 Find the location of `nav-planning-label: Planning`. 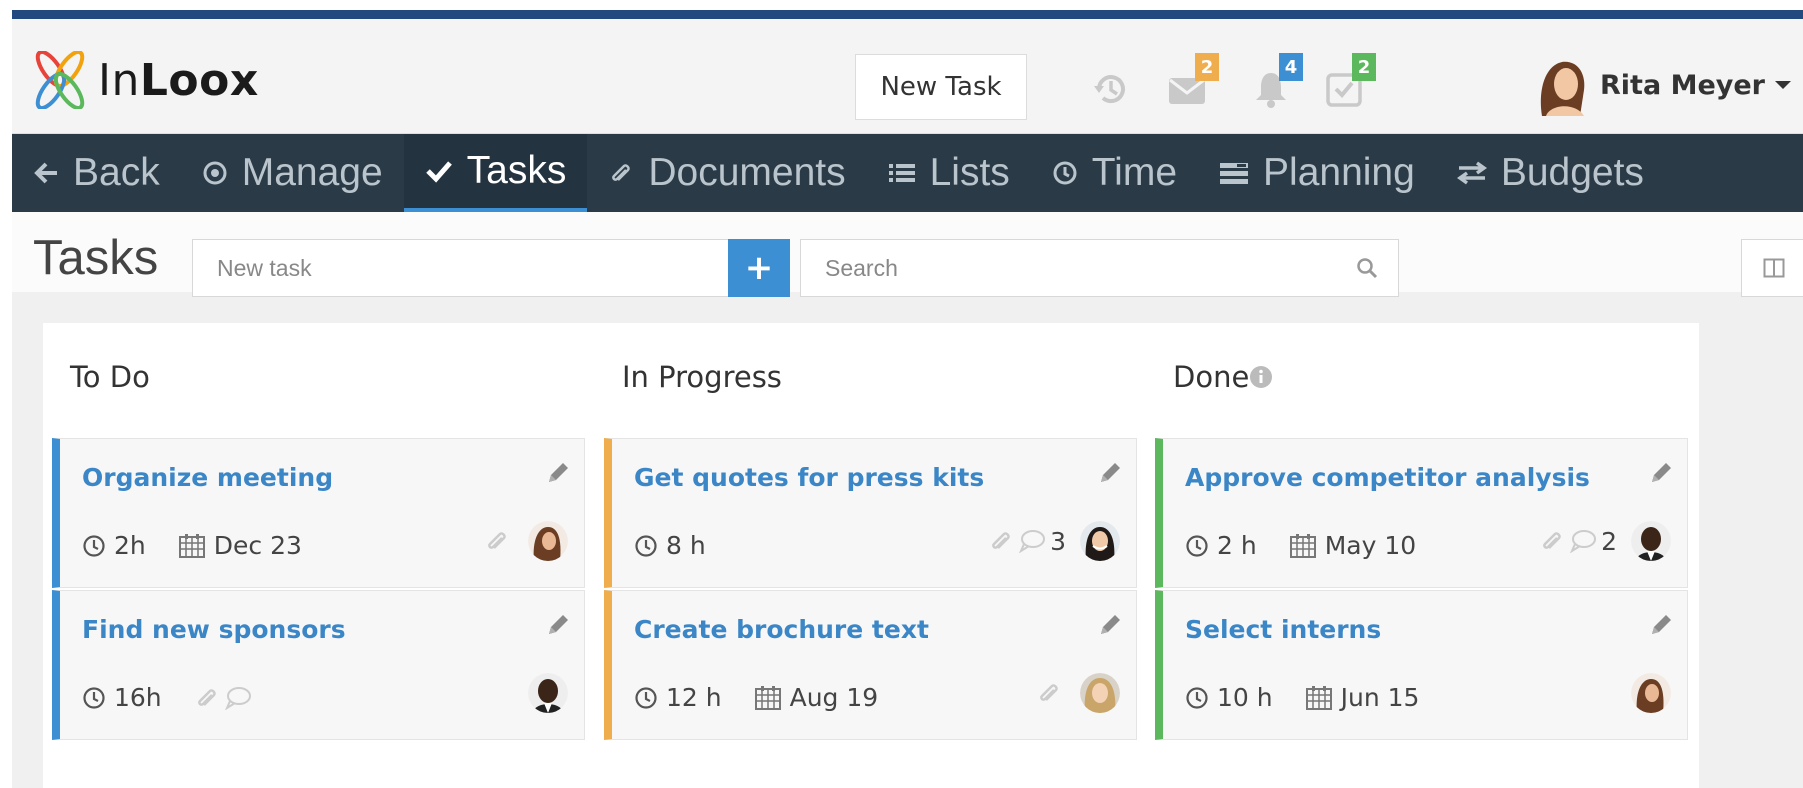

nav-planning-label: Planning is located at coordinates (1339, 172).